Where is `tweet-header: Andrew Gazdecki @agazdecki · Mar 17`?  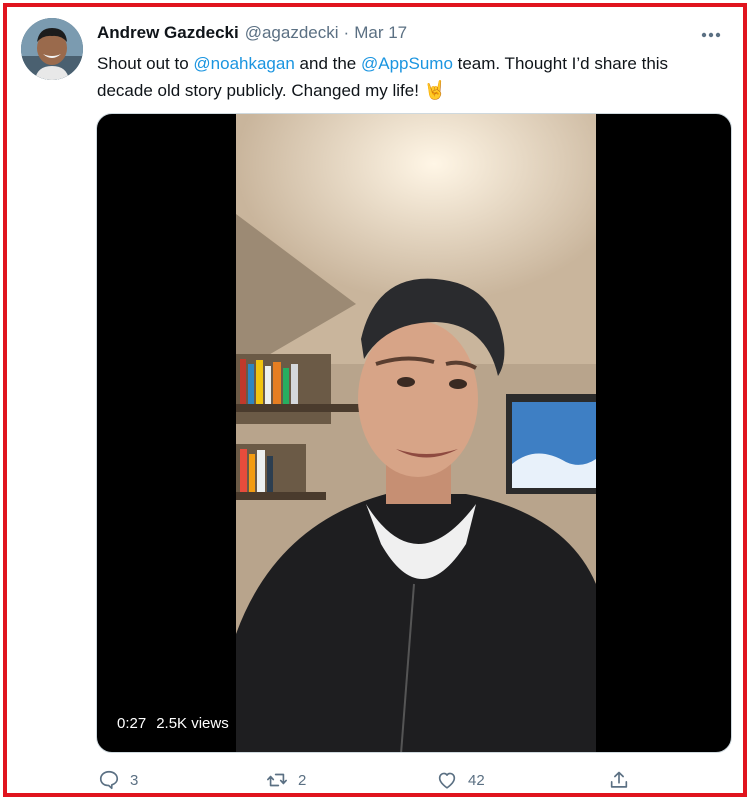
tweet-header: Andrew Gazdecki @agazdecki · Mar 17 is located at coordinates (252, 35).